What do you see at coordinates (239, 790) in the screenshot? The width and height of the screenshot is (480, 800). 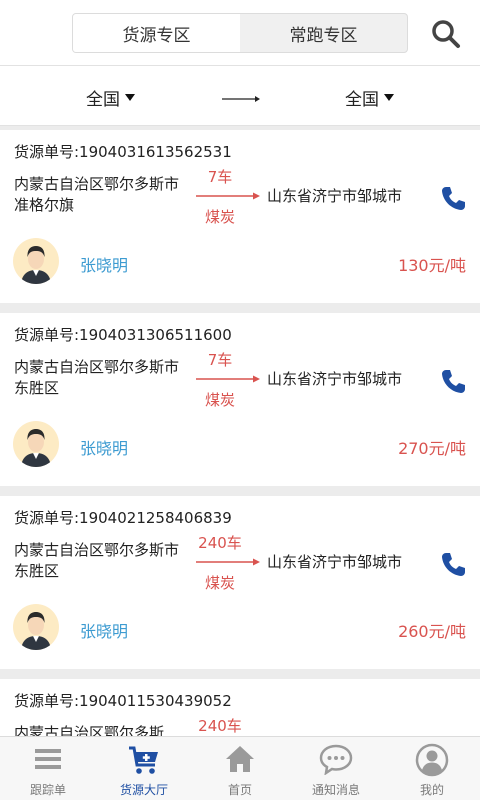 I see `tab-label: 首页` at bounding box center [239, 790].